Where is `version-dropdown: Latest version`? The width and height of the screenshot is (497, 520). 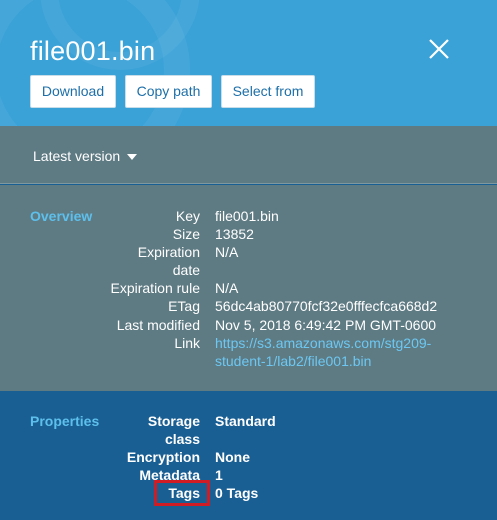
version-dropdown: Latest version is located at coordinates (85, 156).